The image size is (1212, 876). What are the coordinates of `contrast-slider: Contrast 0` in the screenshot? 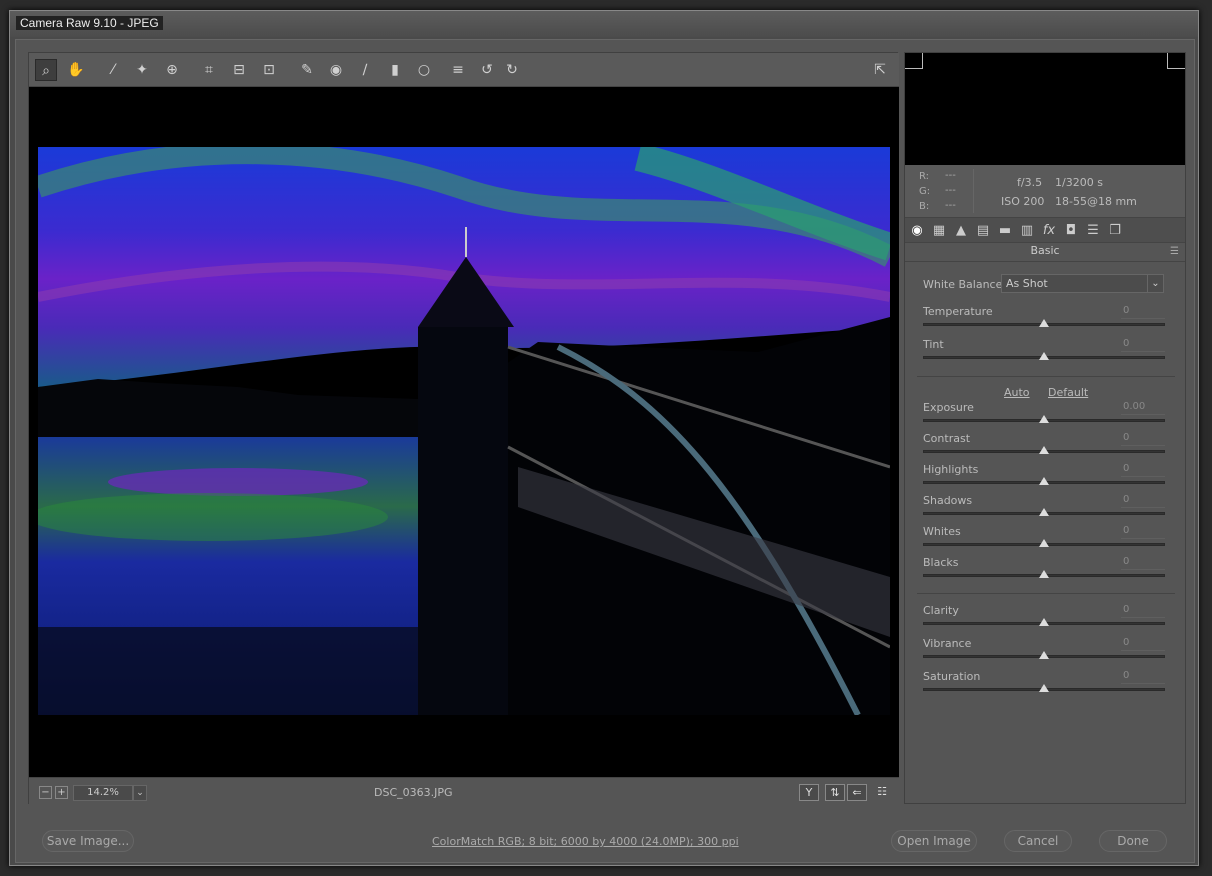 It's located at (1044, 447).